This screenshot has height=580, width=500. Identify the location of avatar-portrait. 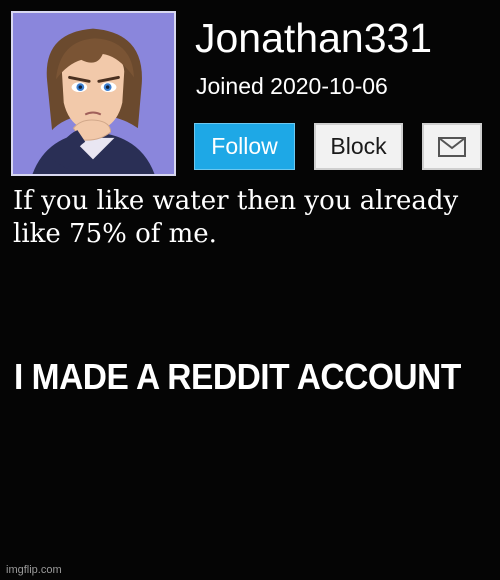
(93, 93).